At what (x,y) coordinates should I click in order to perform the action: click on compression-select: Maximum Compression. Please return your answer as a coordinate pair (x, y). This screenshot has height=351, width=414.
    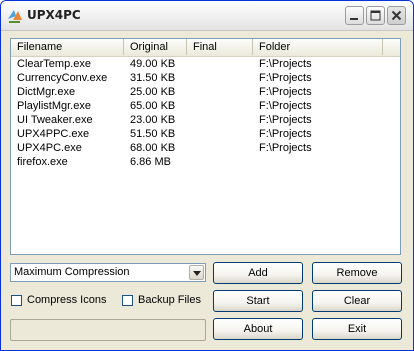
    Looking at the image, I should click on (108, 272).